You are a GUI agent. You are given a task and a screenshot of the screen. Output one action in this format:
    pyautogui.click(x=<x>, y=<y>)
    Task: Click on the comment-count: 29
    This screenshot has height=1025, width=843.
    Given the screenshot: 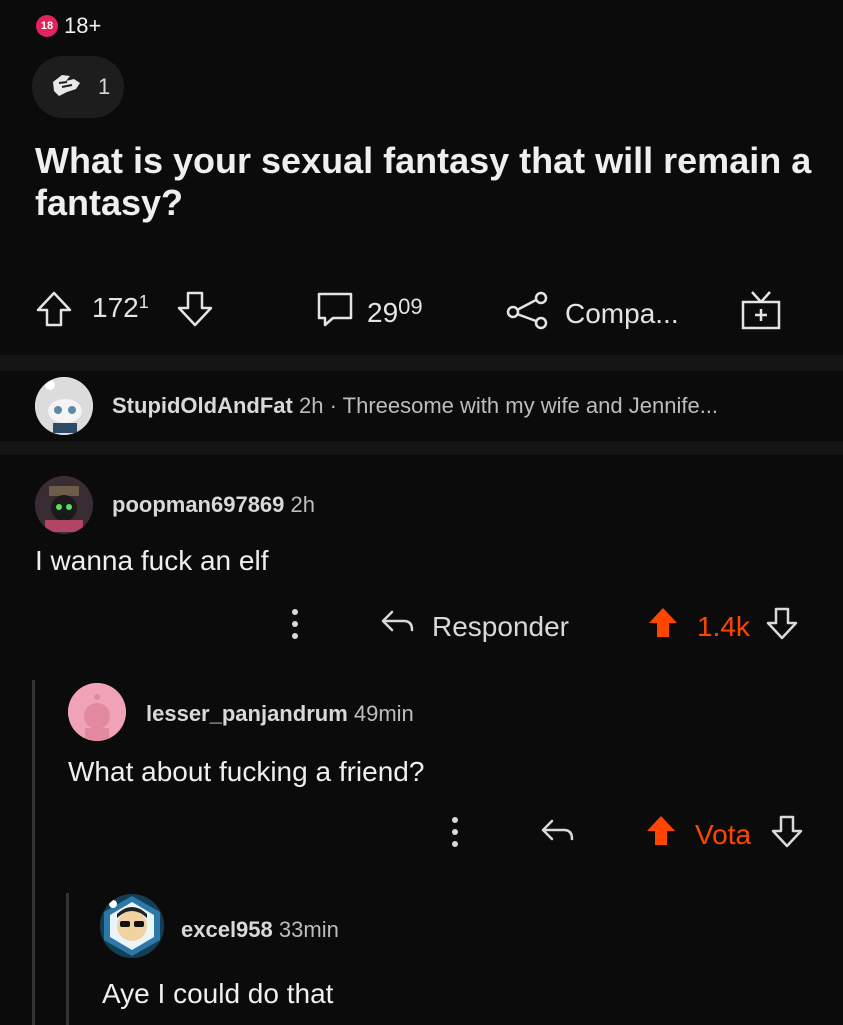 What is the action you would take?
    pyautogui.click(x=383, y=312)
    